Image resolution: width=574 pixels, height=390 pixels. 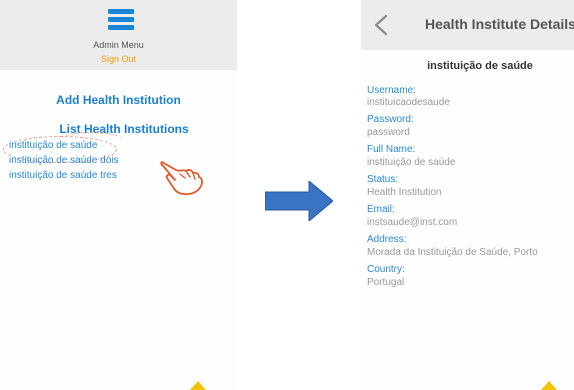 What do you see at coordinates (391, 149) in the screenshot?
I see `full-name-label: Full Name:` at bounding box center [391, 149].